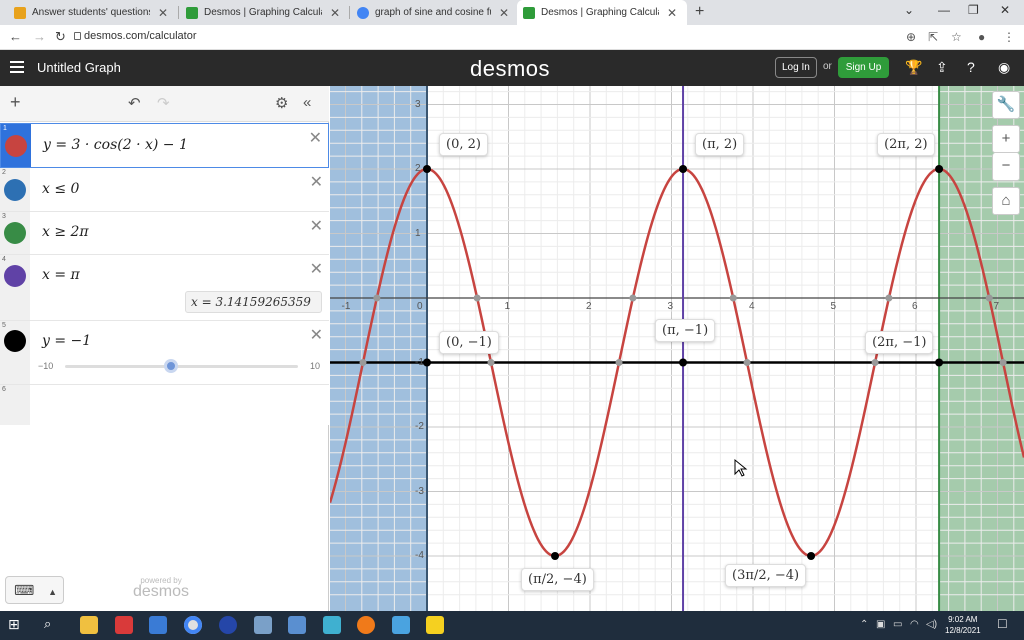 Image resolution: width=1024 pixels, height=640 pixels. Describe the element at coordinates (61, 275) in the screenshot. I see `expression-latex: x = π` at that location.